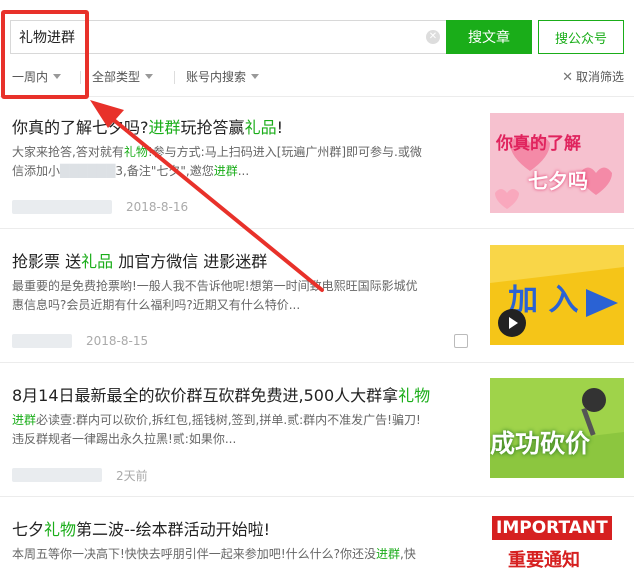 Image resolution: width=634 pixels, height=572 pixels. I want to click on thumbnail-text: 你真的了解, so click(538, 144).